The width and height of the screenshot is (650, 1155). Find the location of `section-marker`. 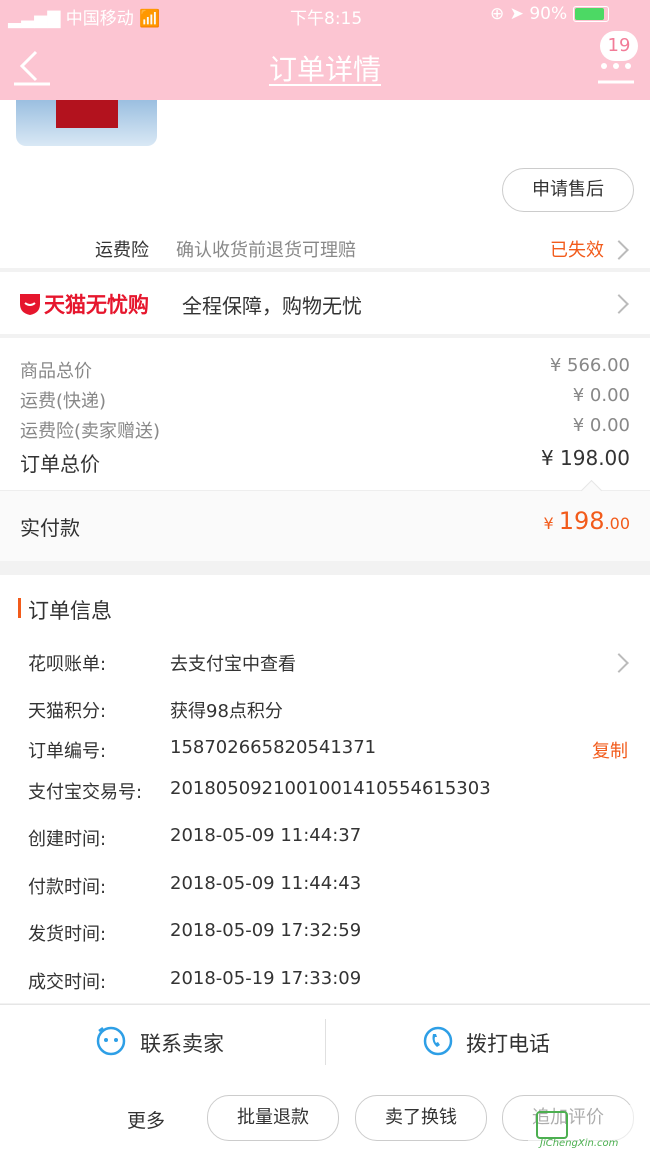

section-marker is located at coordinates (19, 608).